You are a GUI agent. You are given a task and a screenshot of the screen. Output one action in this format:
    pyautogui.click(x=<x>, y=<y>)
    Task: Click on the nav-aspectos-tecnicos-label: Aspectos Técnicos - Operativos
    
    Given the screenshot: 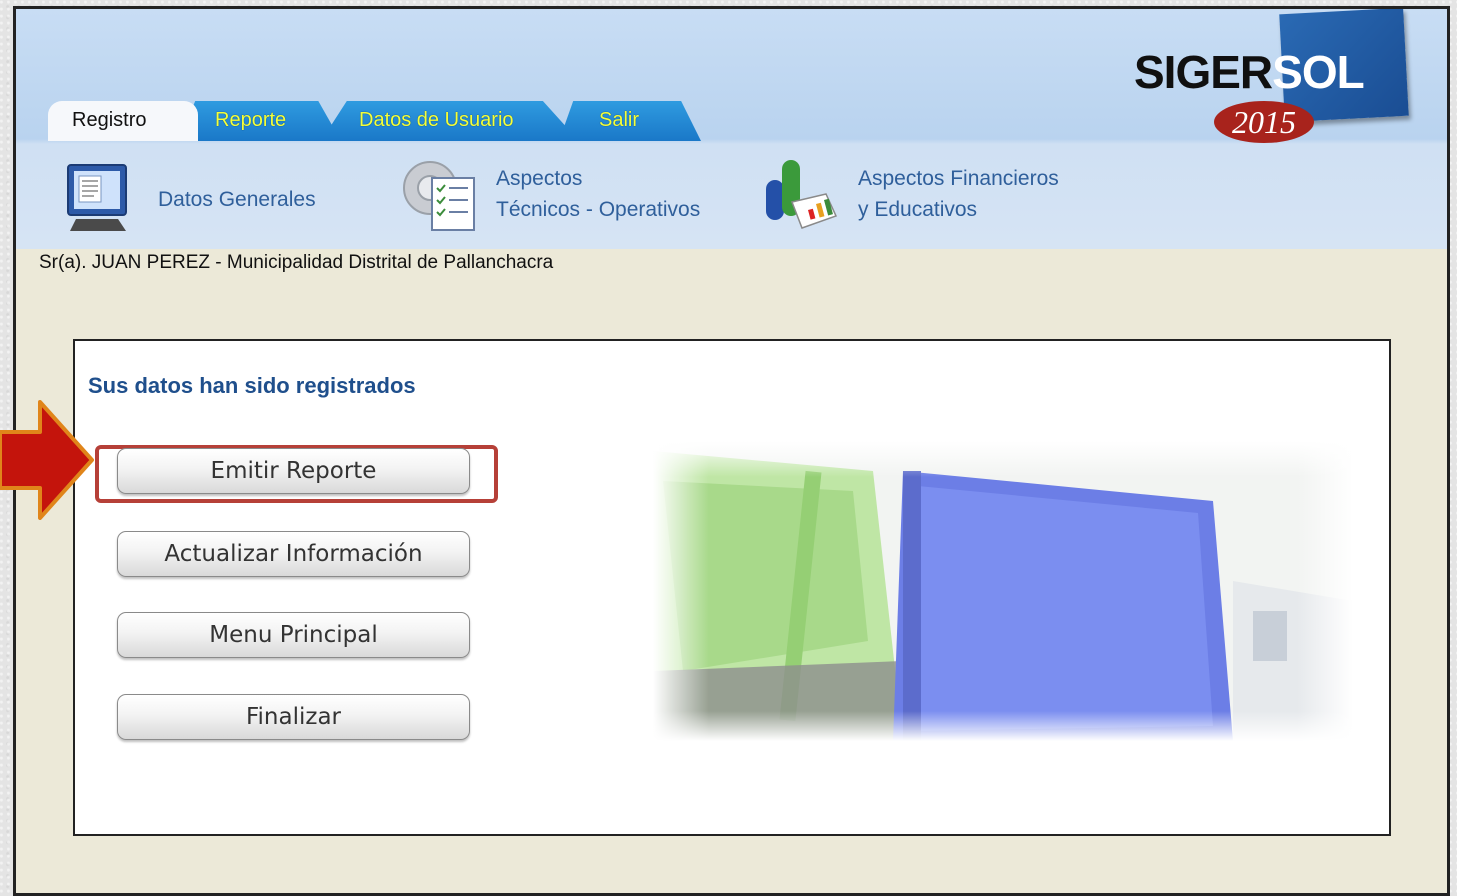 What is the action you would take?
    pyautogui.click(x=598, y=194)
    